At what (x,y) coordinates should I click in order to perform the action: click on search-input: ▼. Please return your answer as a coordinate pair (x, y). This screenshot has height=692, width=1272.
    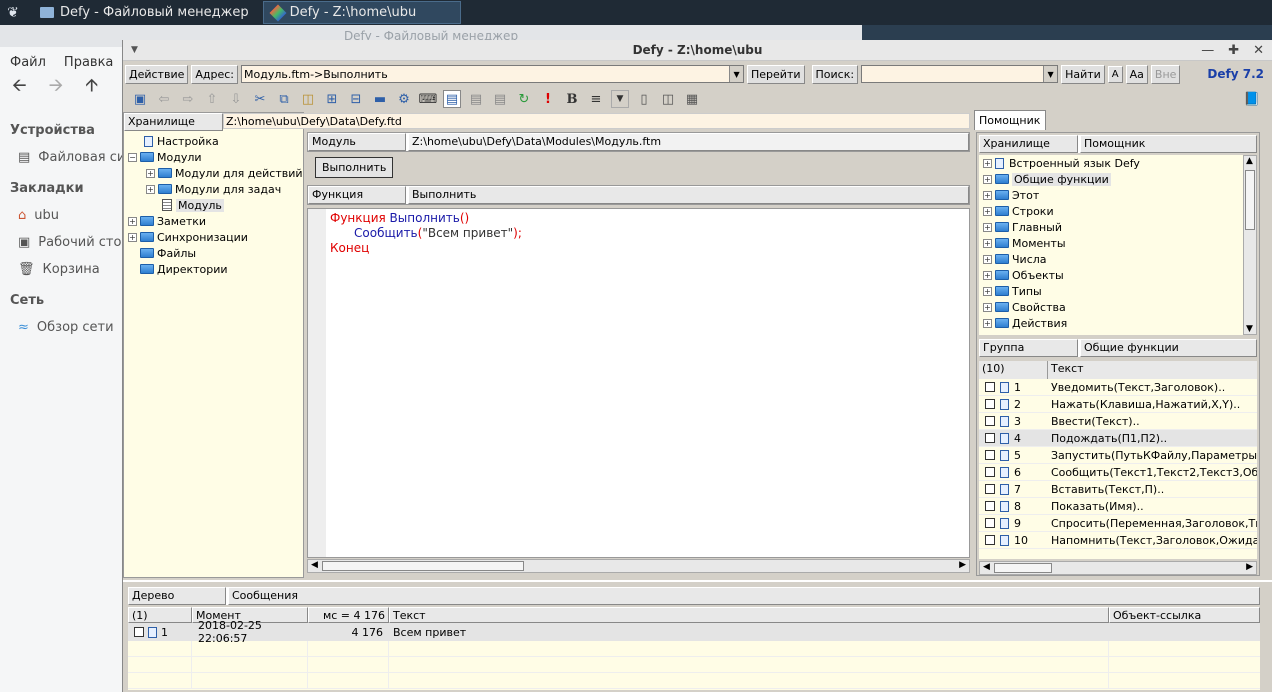
    Looking at the image, I should click on (960, 74).